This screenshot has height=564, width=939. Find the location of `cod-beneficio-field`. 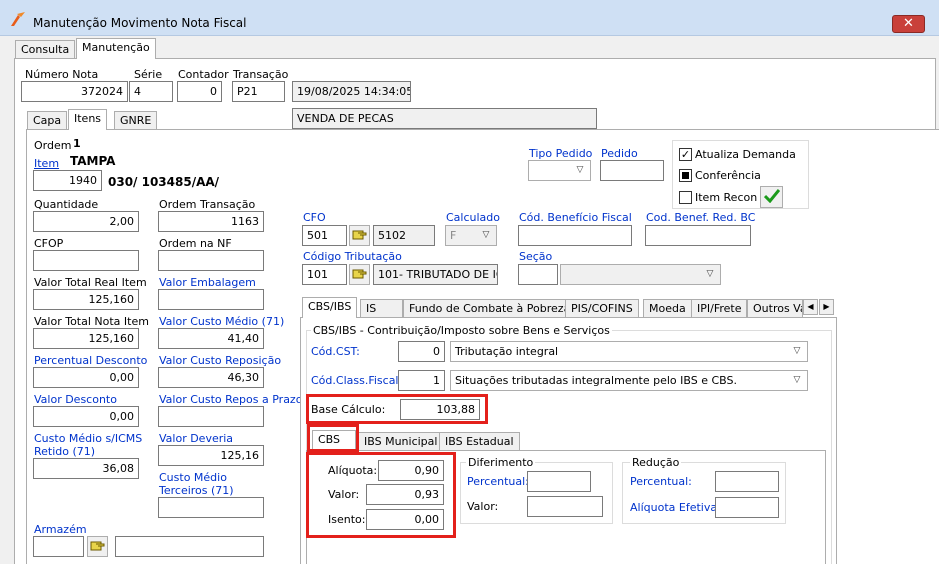

cod-beneficio-field is located at coordinates (575, 235).